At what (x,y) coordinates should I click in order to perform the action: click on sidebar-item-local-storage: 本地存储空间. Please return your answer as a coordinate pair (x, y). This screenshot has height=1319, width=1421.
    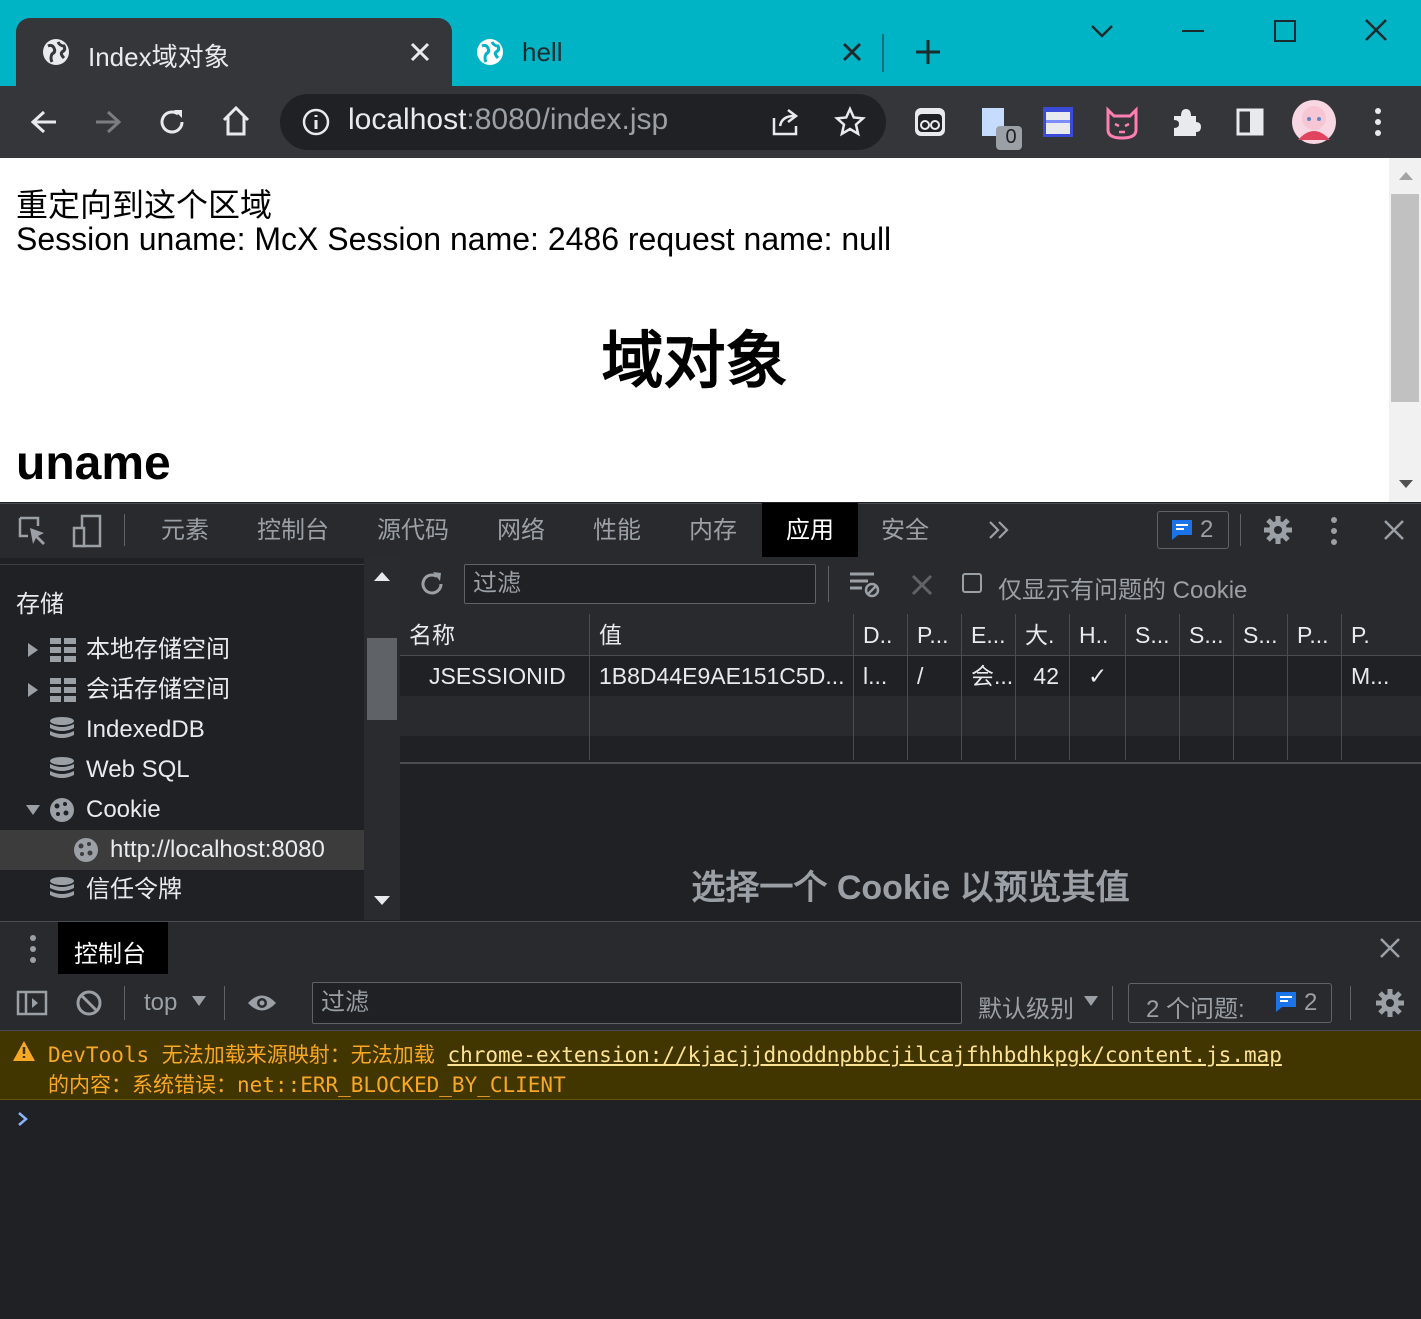
    Looking at the image, I should click on (182, 650).